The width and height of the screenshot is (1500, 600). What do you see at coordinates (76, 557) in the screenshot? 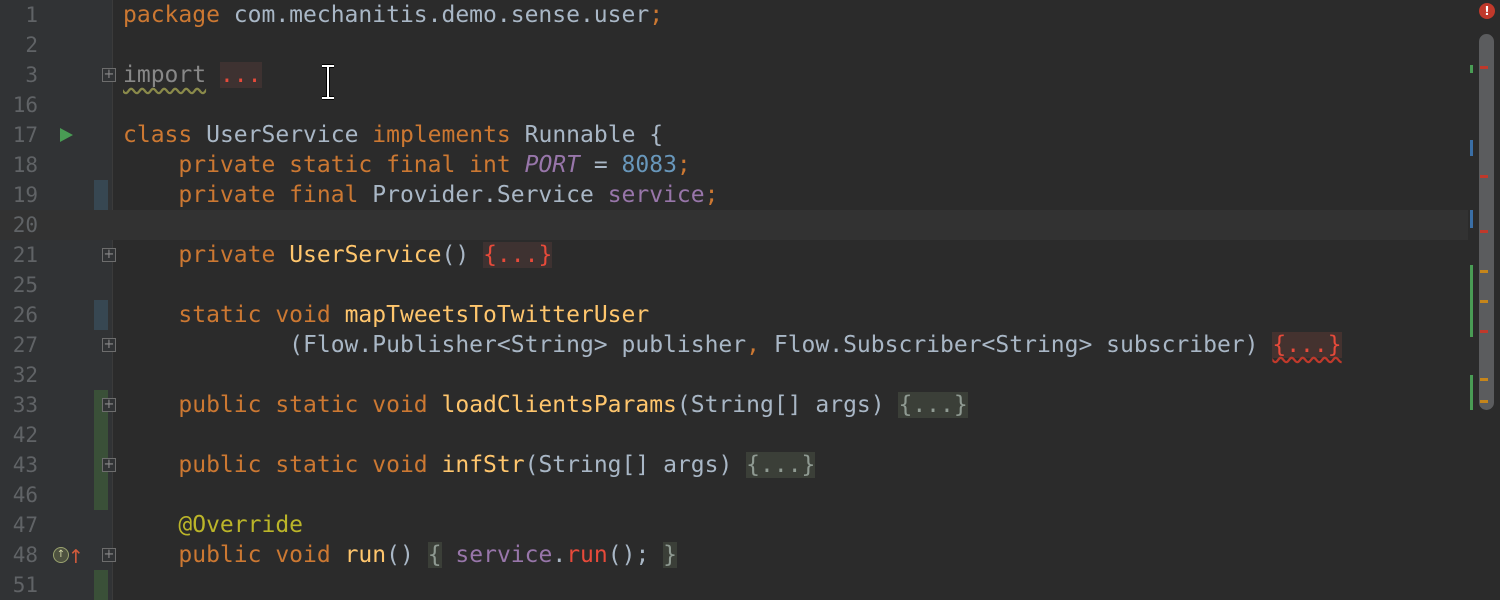
I see `implements-arrow-icon: ↑` at bounding box center [76, 557].